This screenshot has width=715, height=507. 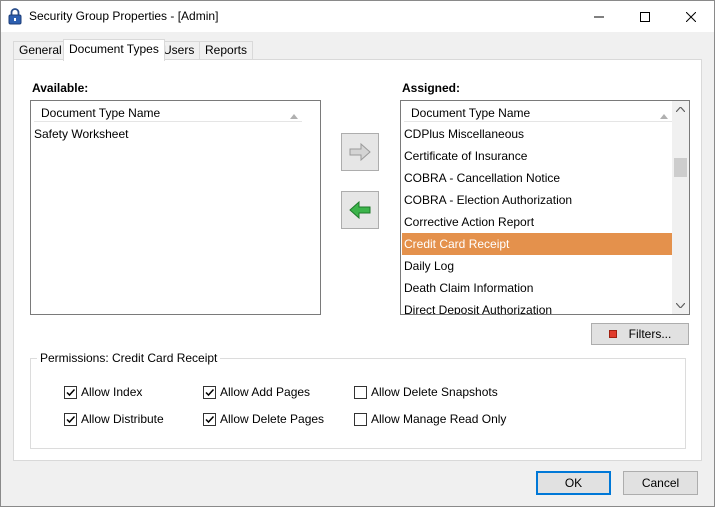 I want to click on assigned-row: CDPlus Miscellaneous, so click(x=537, y=134).